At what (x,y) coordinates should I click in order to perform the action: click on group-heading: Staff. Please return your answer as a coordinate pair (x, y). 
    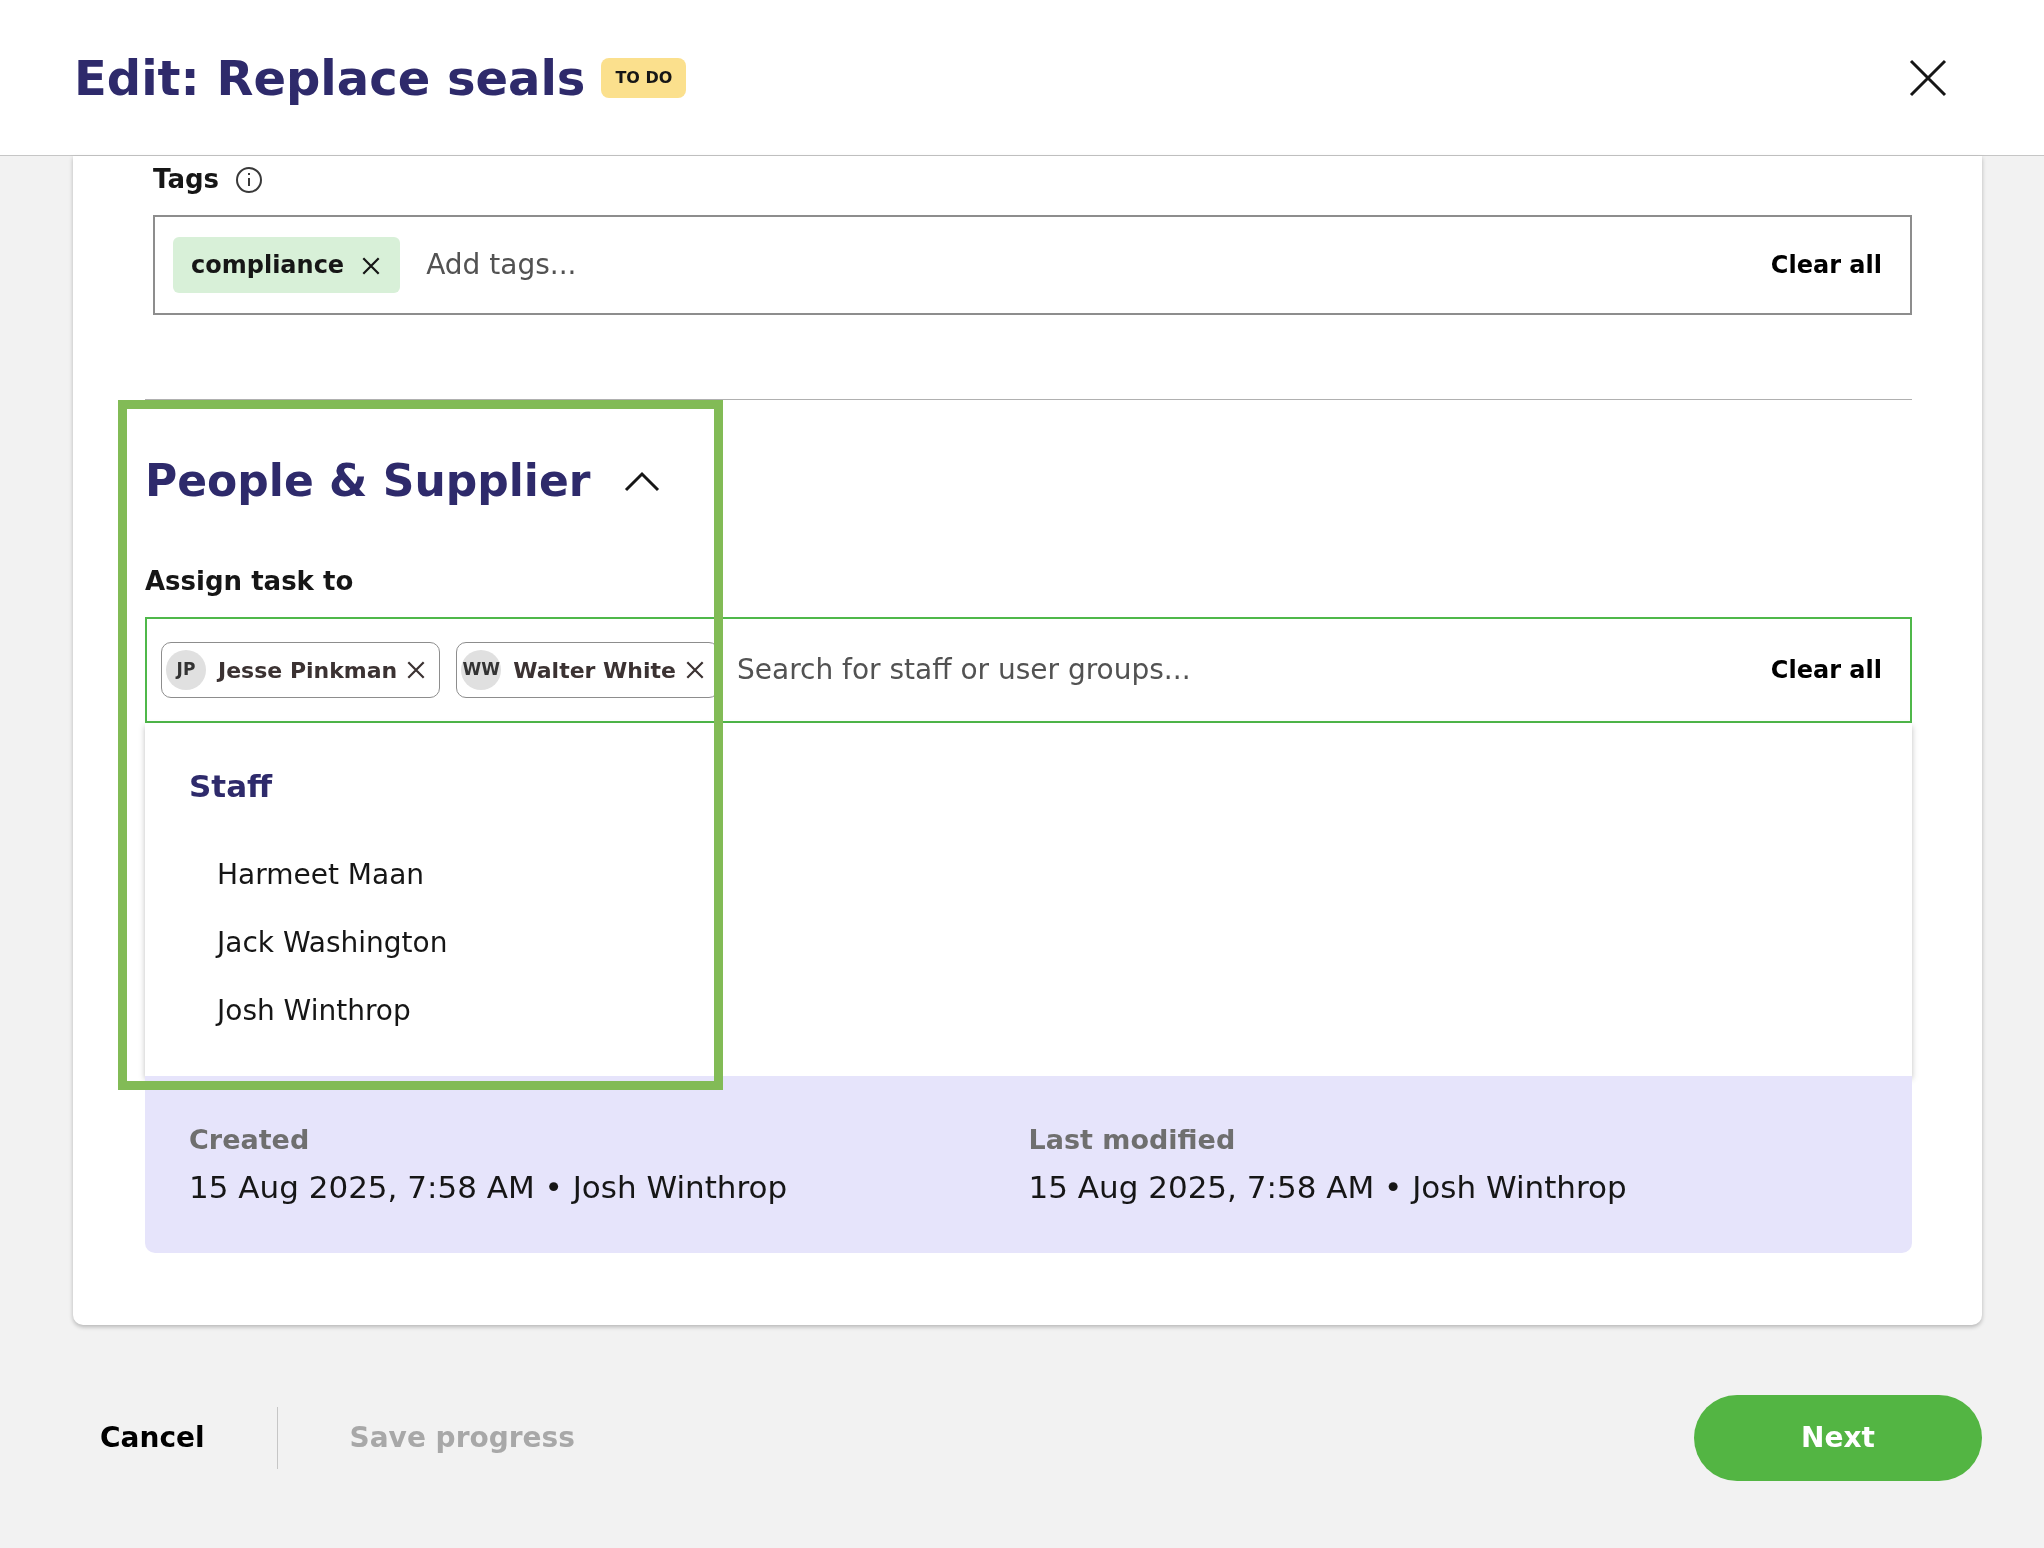
    Looking at the image, I should click on (231, 786).